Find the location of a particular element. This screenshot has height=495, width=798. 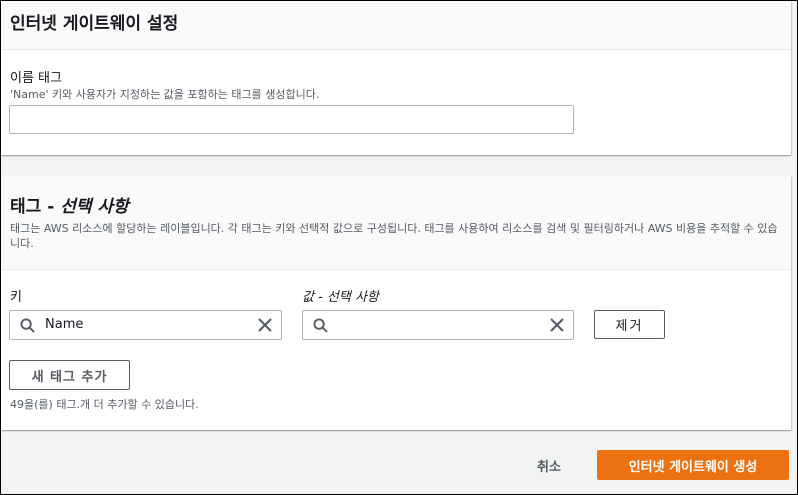

tags-title-optional: 선택 사항 is located at coordinates (94, 207).